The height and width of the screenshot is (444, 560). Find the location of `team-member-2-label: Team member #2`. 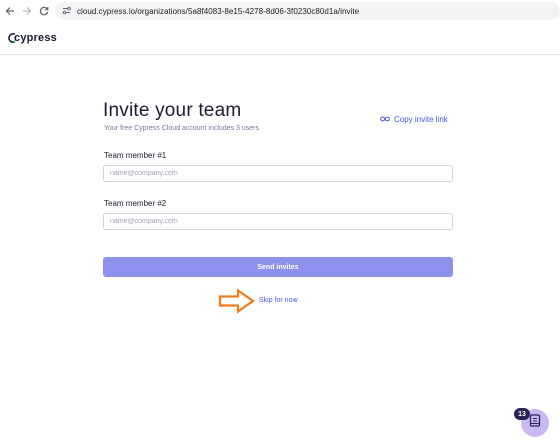

team-member-2-label: Team member #2 is located at coordinates (135, 203).